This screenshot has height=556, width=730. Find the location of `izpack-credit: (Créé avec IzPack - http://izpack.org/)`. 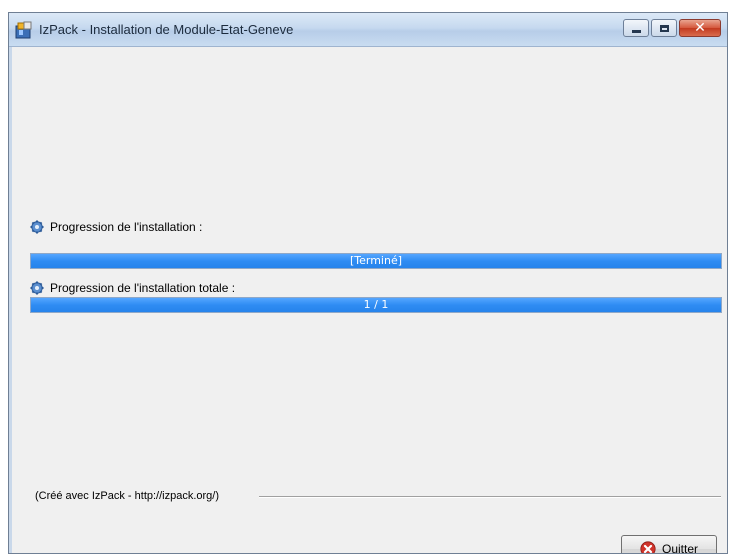

izpack-credit: (Créé avec IzPack - http://izpack.org/) is located at coordinates (127, 496).